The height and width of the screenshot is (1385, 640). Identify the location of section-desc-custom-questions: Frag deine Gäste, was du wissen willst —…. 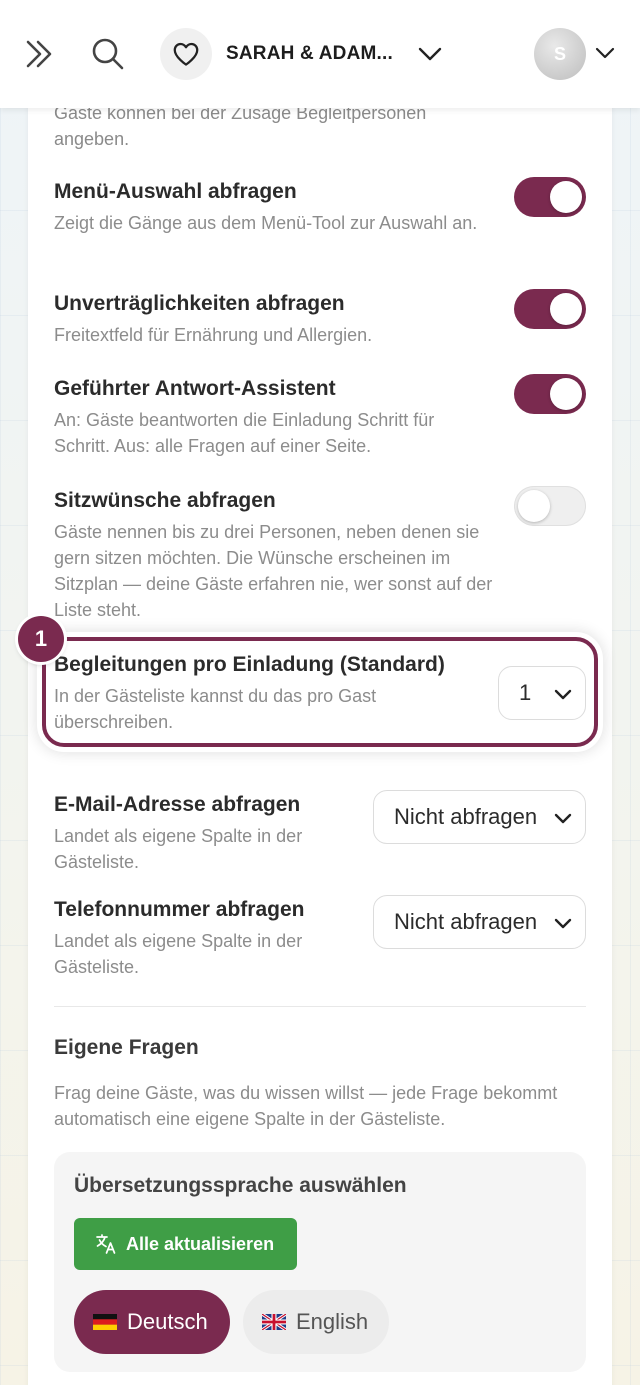
(306, 1106).